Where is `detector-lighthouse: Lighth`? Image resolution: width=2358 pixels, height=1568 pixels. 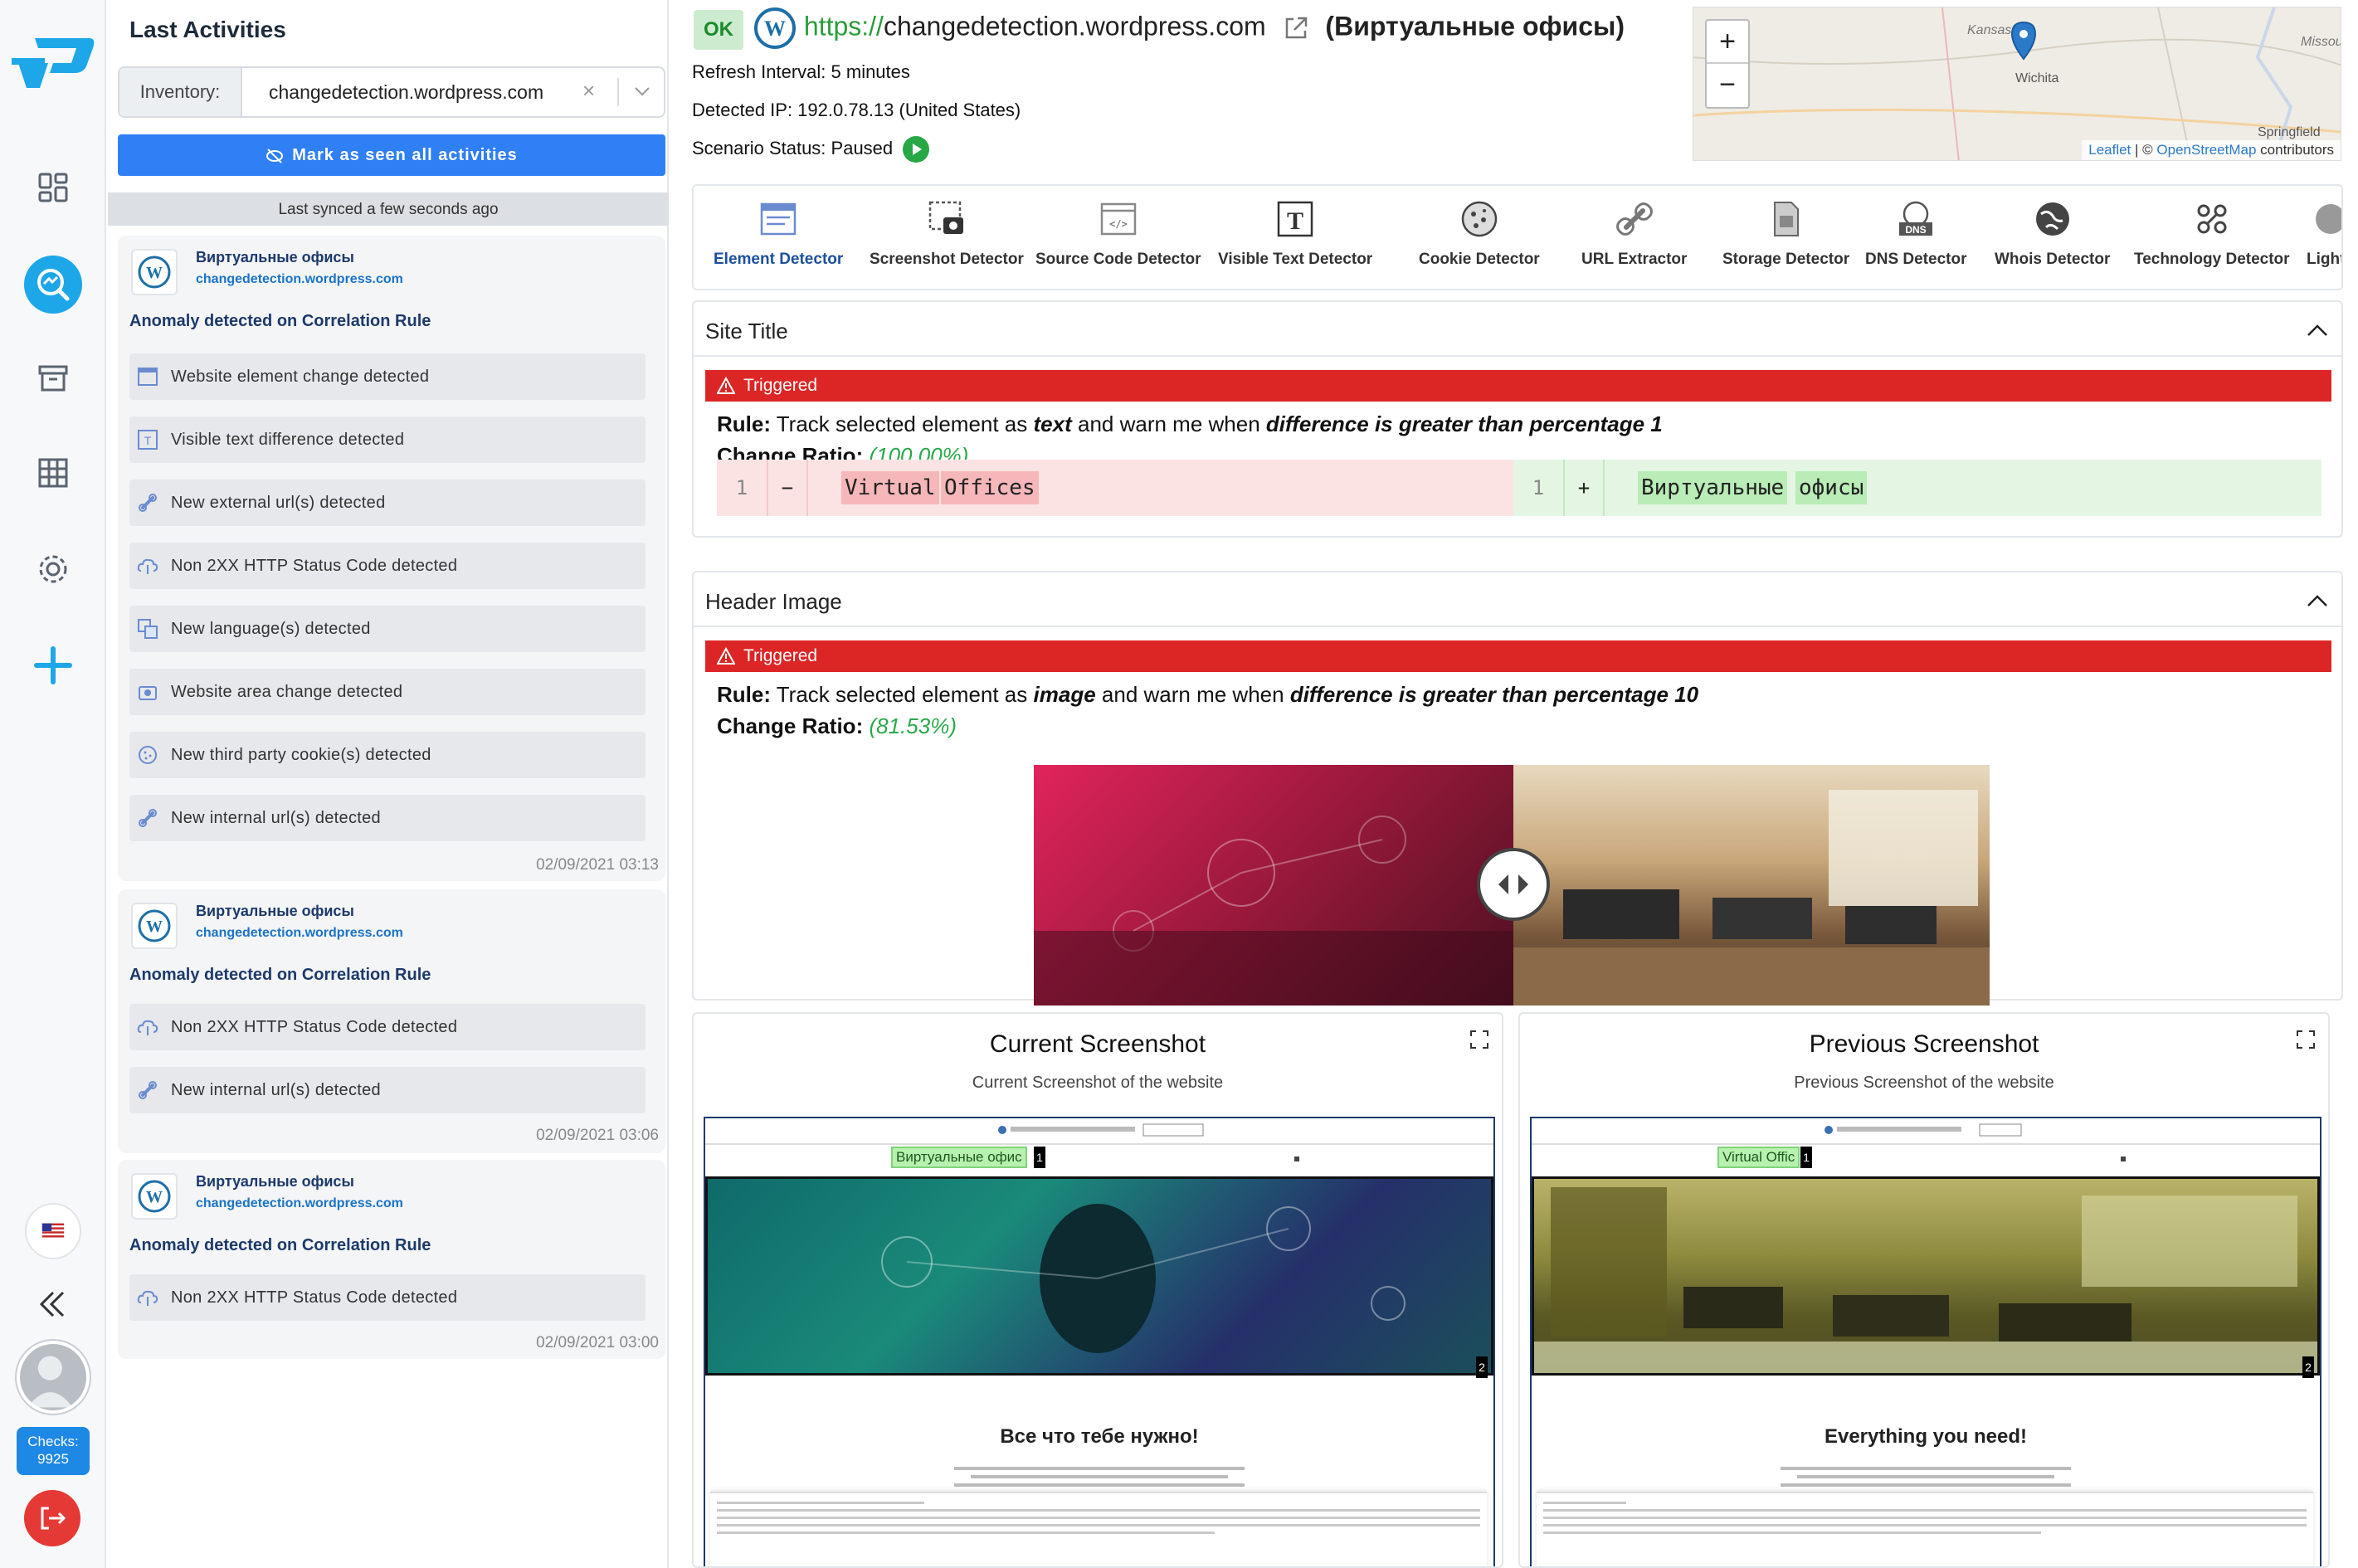 detector-lighthouse: Lighth is located at coordinates (2324, 233).